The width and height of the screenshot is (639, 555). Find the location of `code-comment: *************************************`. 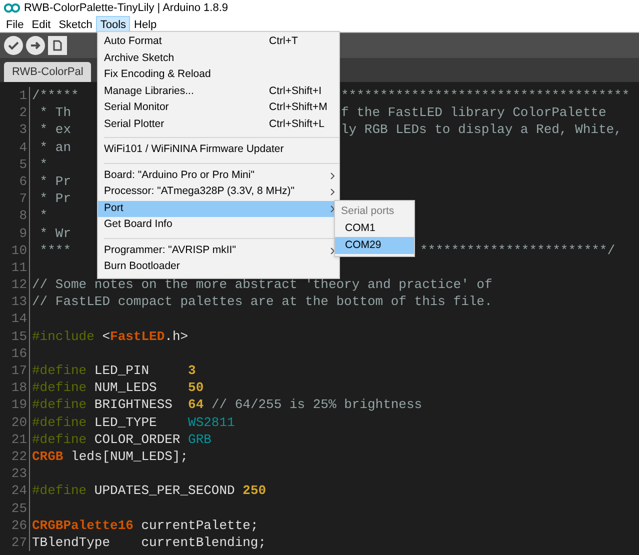

code-comment: ************************************* is located at coordinates (485, 95).